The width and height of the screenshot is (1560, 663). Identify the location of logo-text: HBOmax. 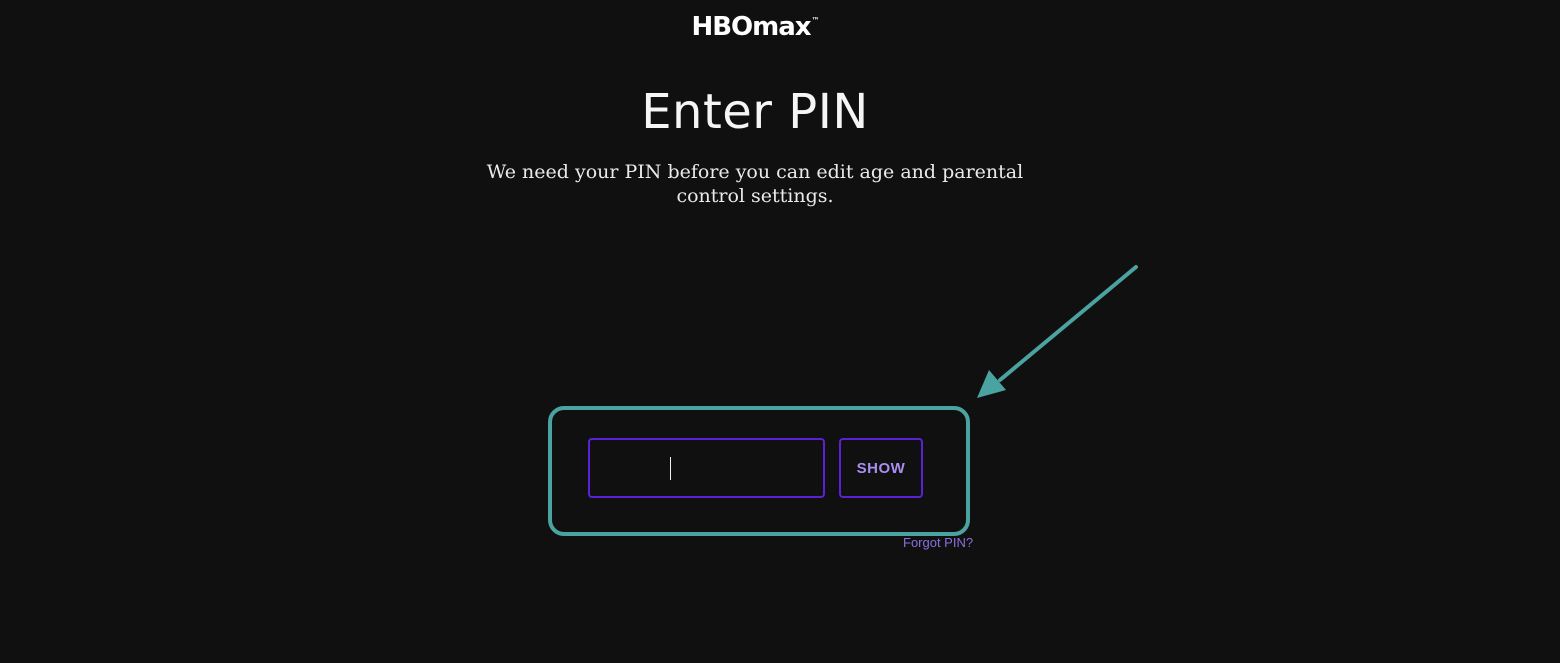
(751, 27).